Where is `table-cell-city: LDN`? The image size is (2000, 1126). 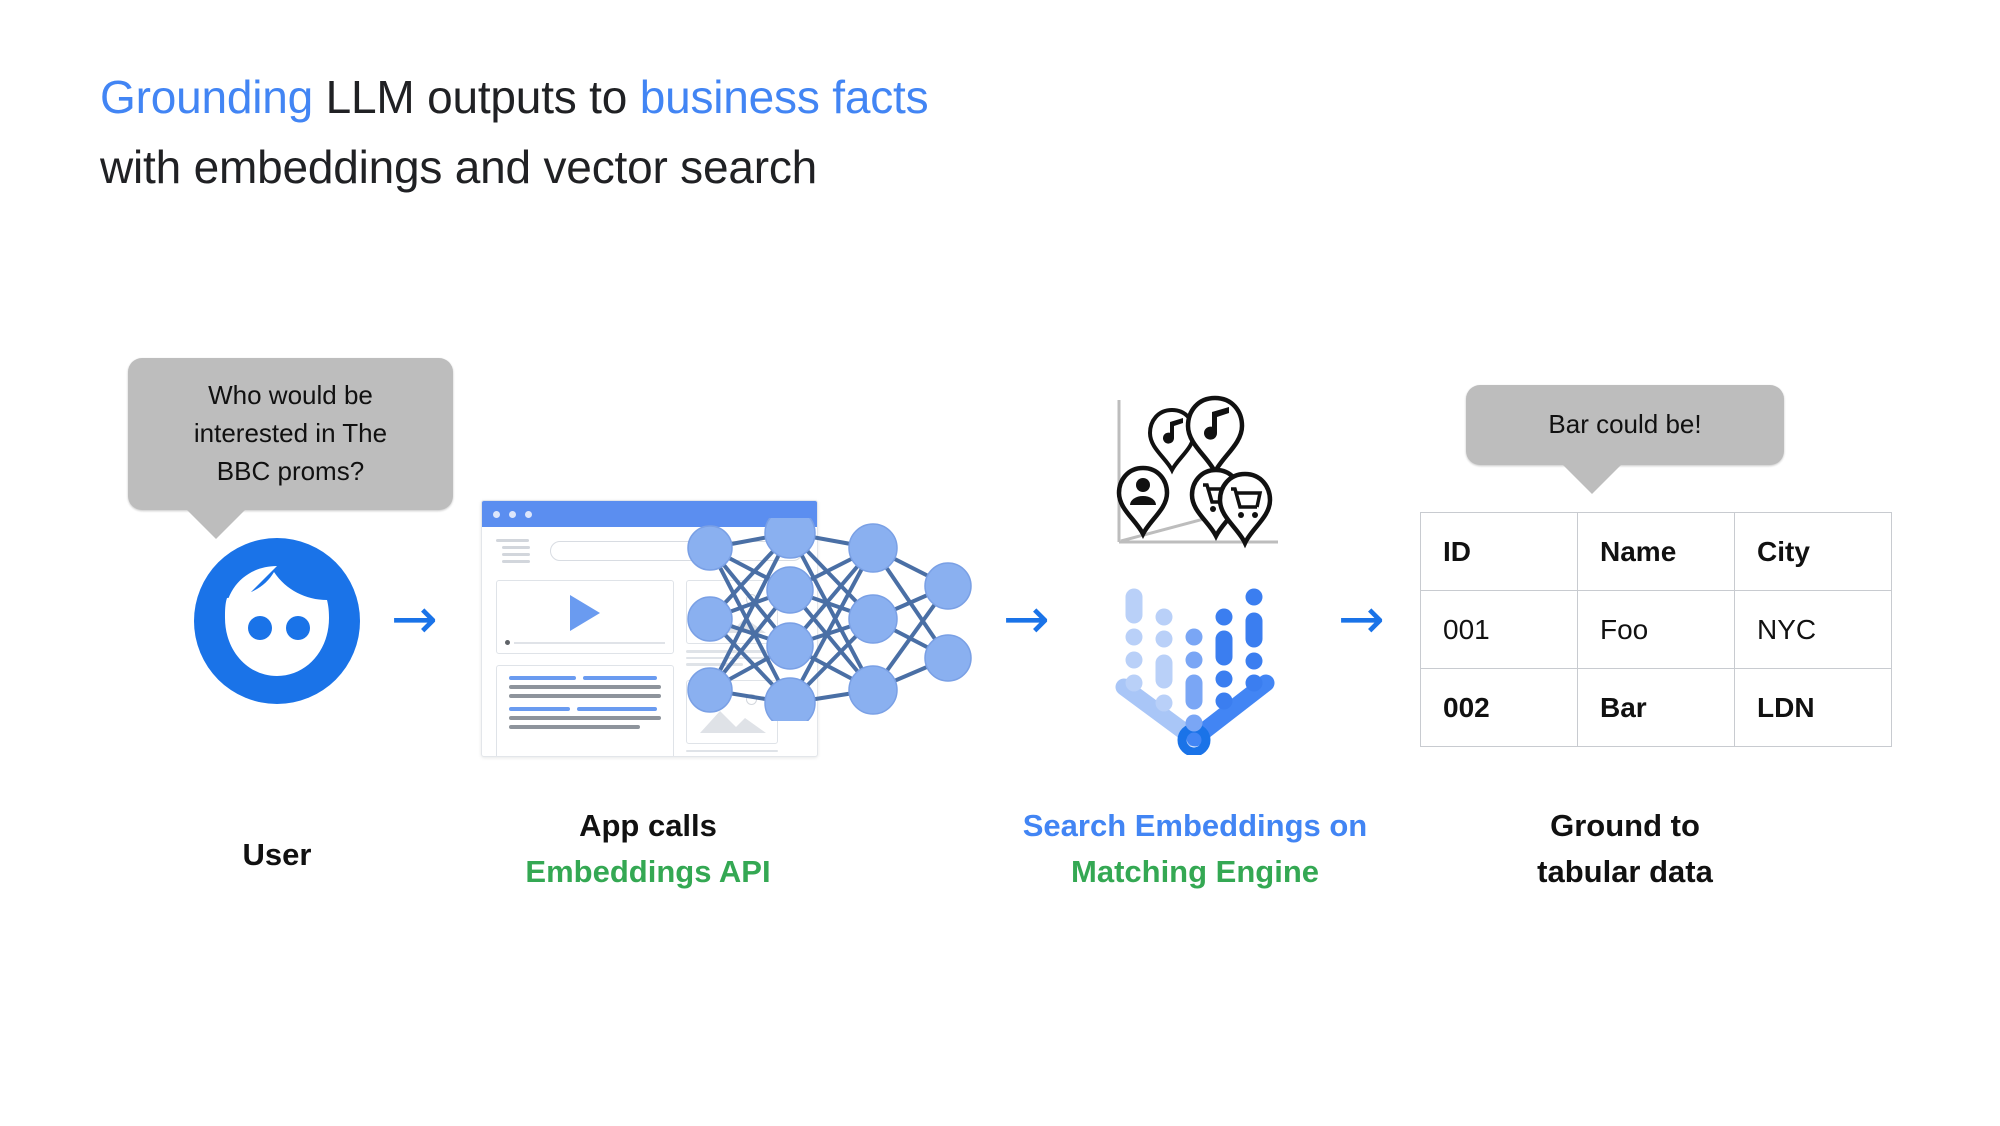 table-cell-city: LDN is located at coordinates (1813, 707).